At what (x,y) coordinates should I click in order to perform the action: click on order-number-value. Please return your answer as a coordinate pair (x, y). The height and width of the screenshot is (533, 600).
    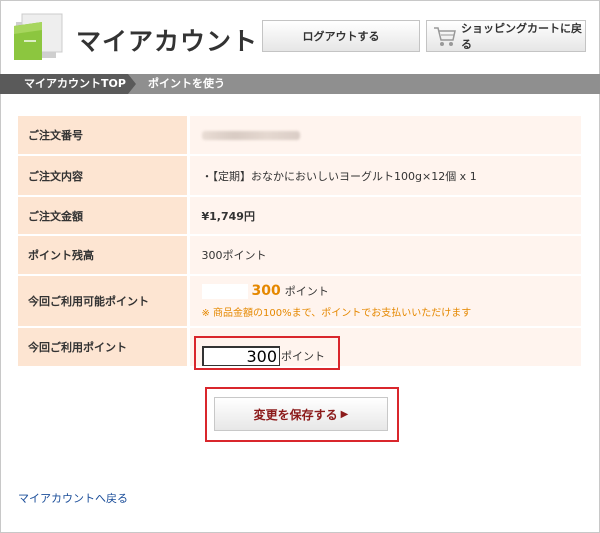
    Looking at the image, I should click on (384, 136).